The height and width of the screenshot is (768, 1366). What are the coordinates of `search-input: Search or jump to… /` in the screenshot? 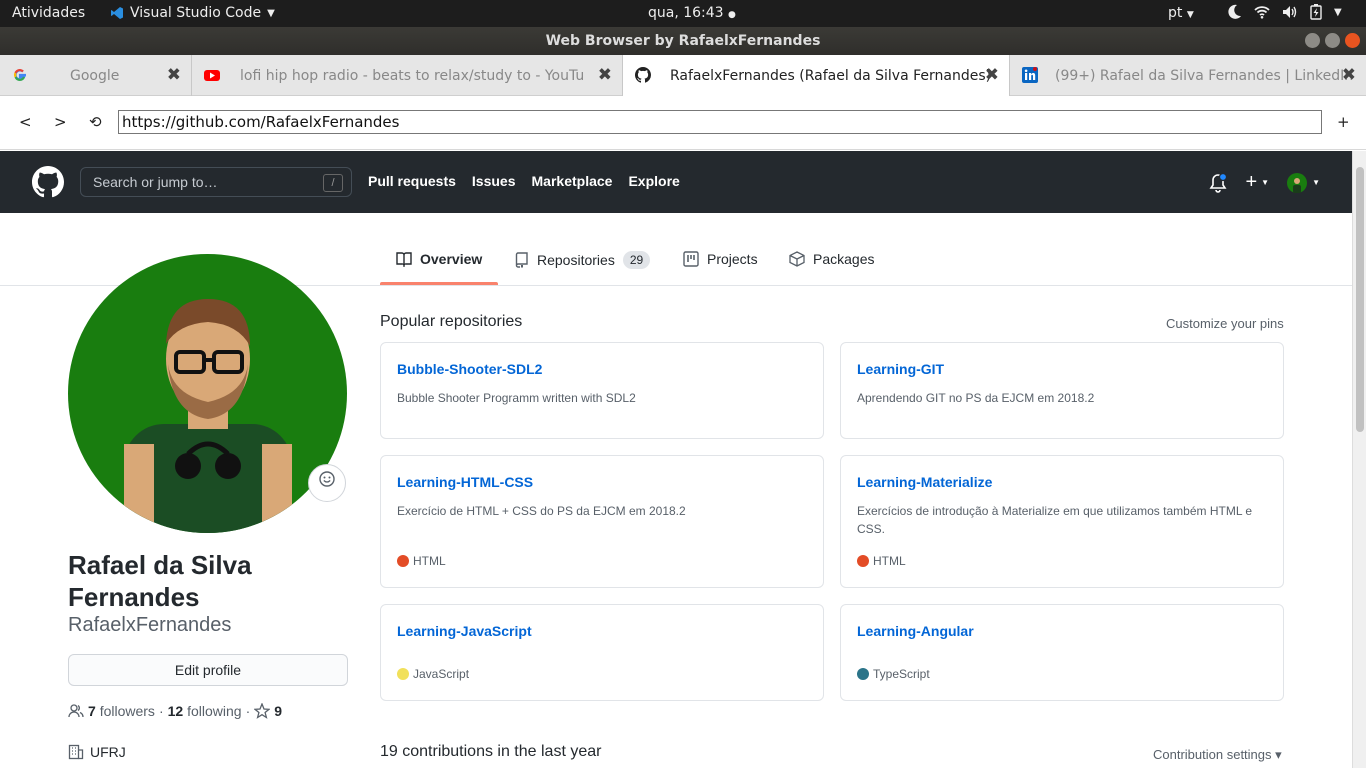 It's located at (216, 182).